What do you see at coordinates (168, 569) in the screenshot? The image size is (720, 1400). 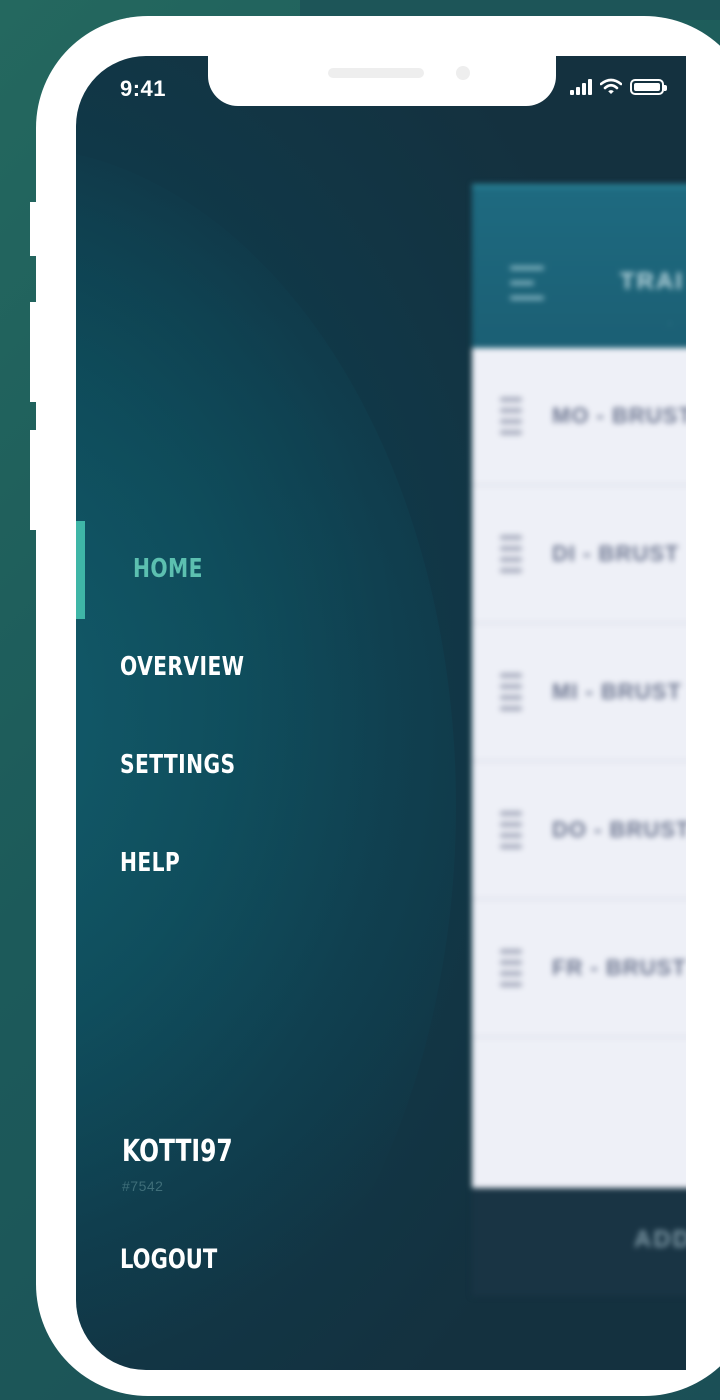 I see `nav-item-home: HOME` at bounding box center [168, 569].